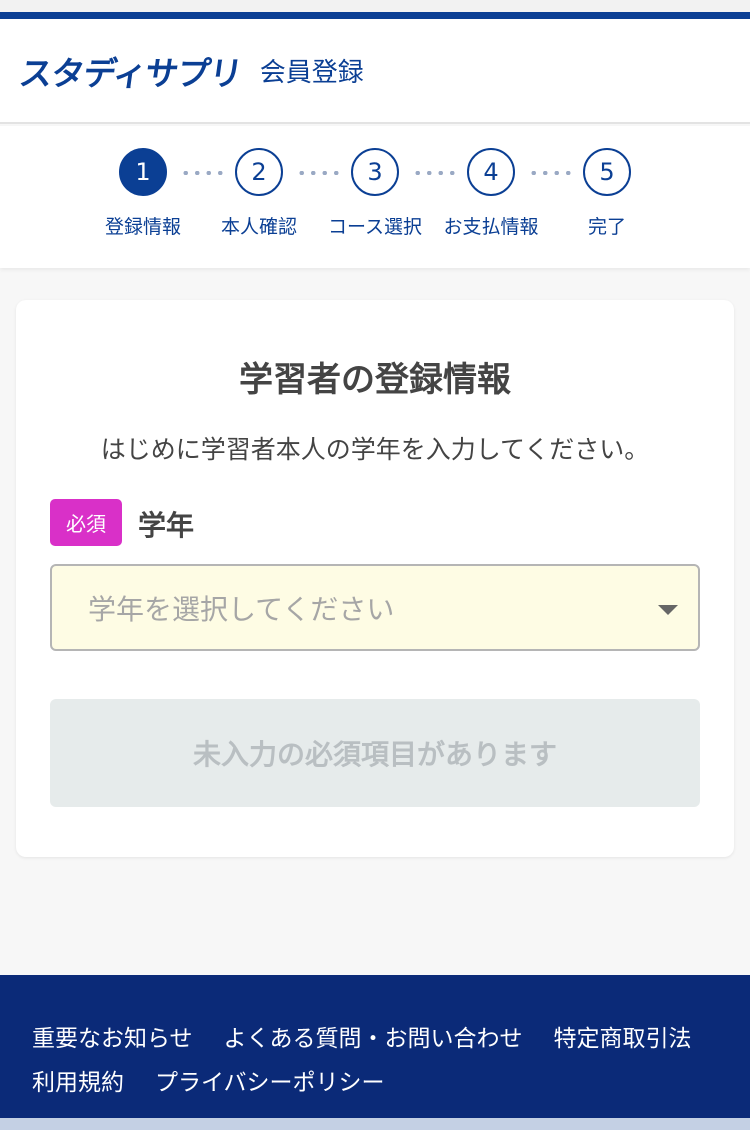  I want to click on step-number: 2, so click(259, 172).